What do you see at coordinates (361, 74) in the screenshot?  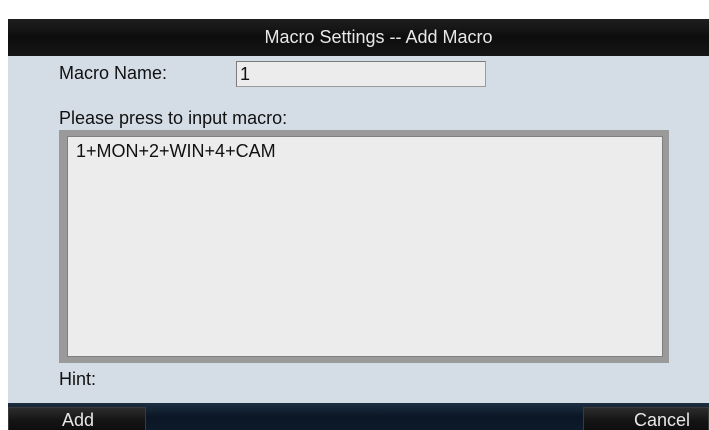 I see `macro-name-input` at bounding box center [361, 74].